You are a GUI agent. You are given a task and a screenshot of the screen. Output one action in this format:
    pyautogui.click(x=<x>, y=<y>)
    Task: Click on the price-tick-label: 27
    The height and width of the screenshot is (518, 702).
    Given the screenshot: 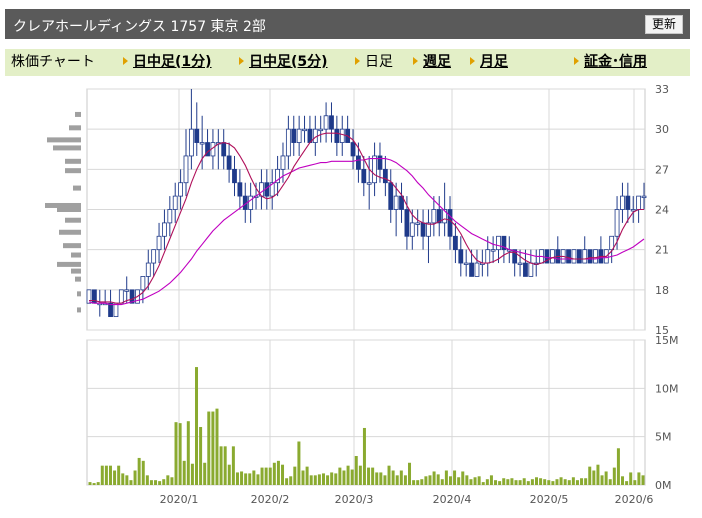 What is the action you would take?
    pyautogui.click(x=662, y=169)
    